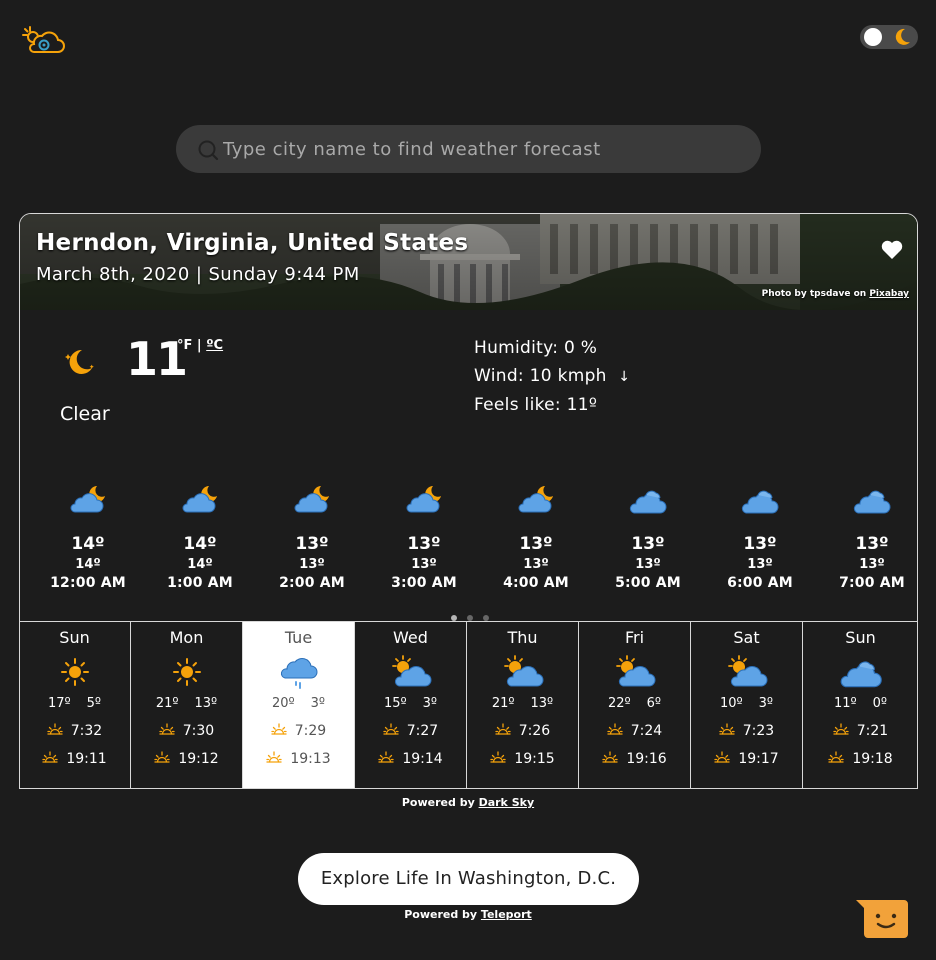 This screenshot has height=960, width=936. I want to click on powered-by-teleport: Powered by Teleport, so click(468, 914).